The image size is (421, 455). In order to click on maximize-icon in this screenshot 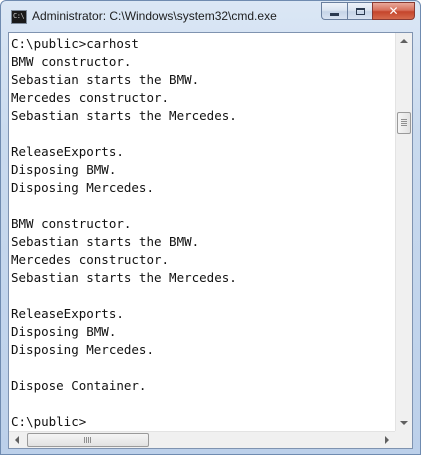, I will do `click(360, 11)`.